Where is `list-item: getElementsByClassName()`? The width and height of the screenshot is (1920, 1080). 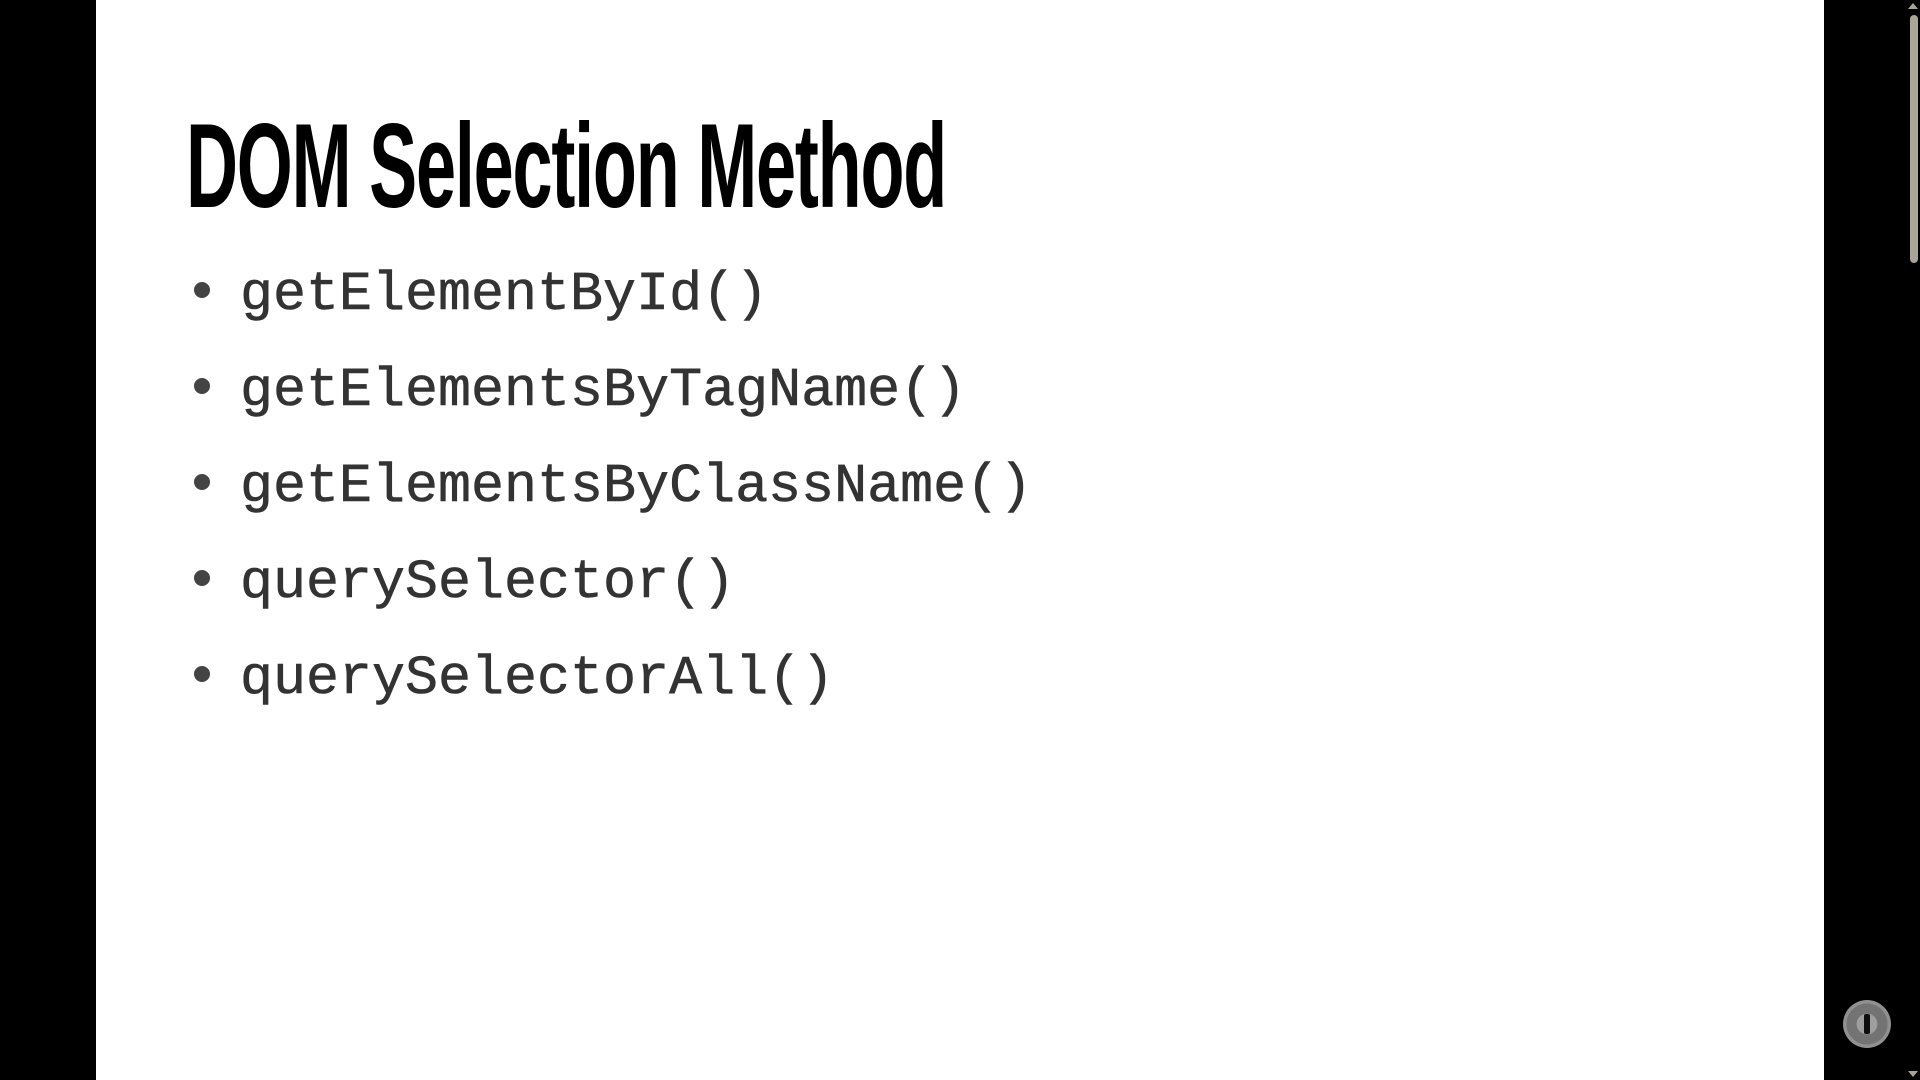 list-item: getElementsByClassName() is located at coordinates (613, 486).